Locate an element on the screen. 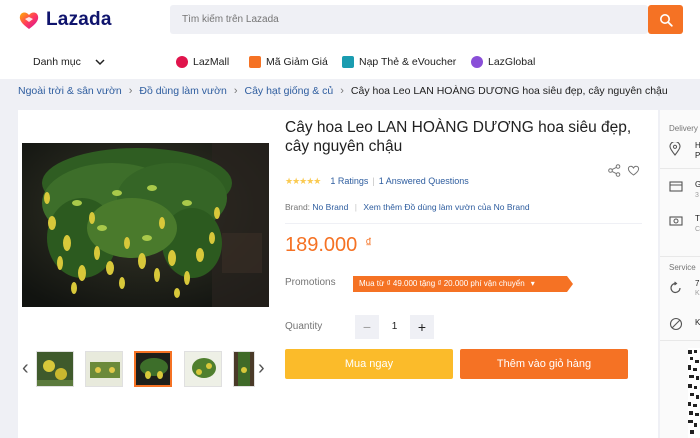  plus-icon: + is located at coordinates (422, 327).